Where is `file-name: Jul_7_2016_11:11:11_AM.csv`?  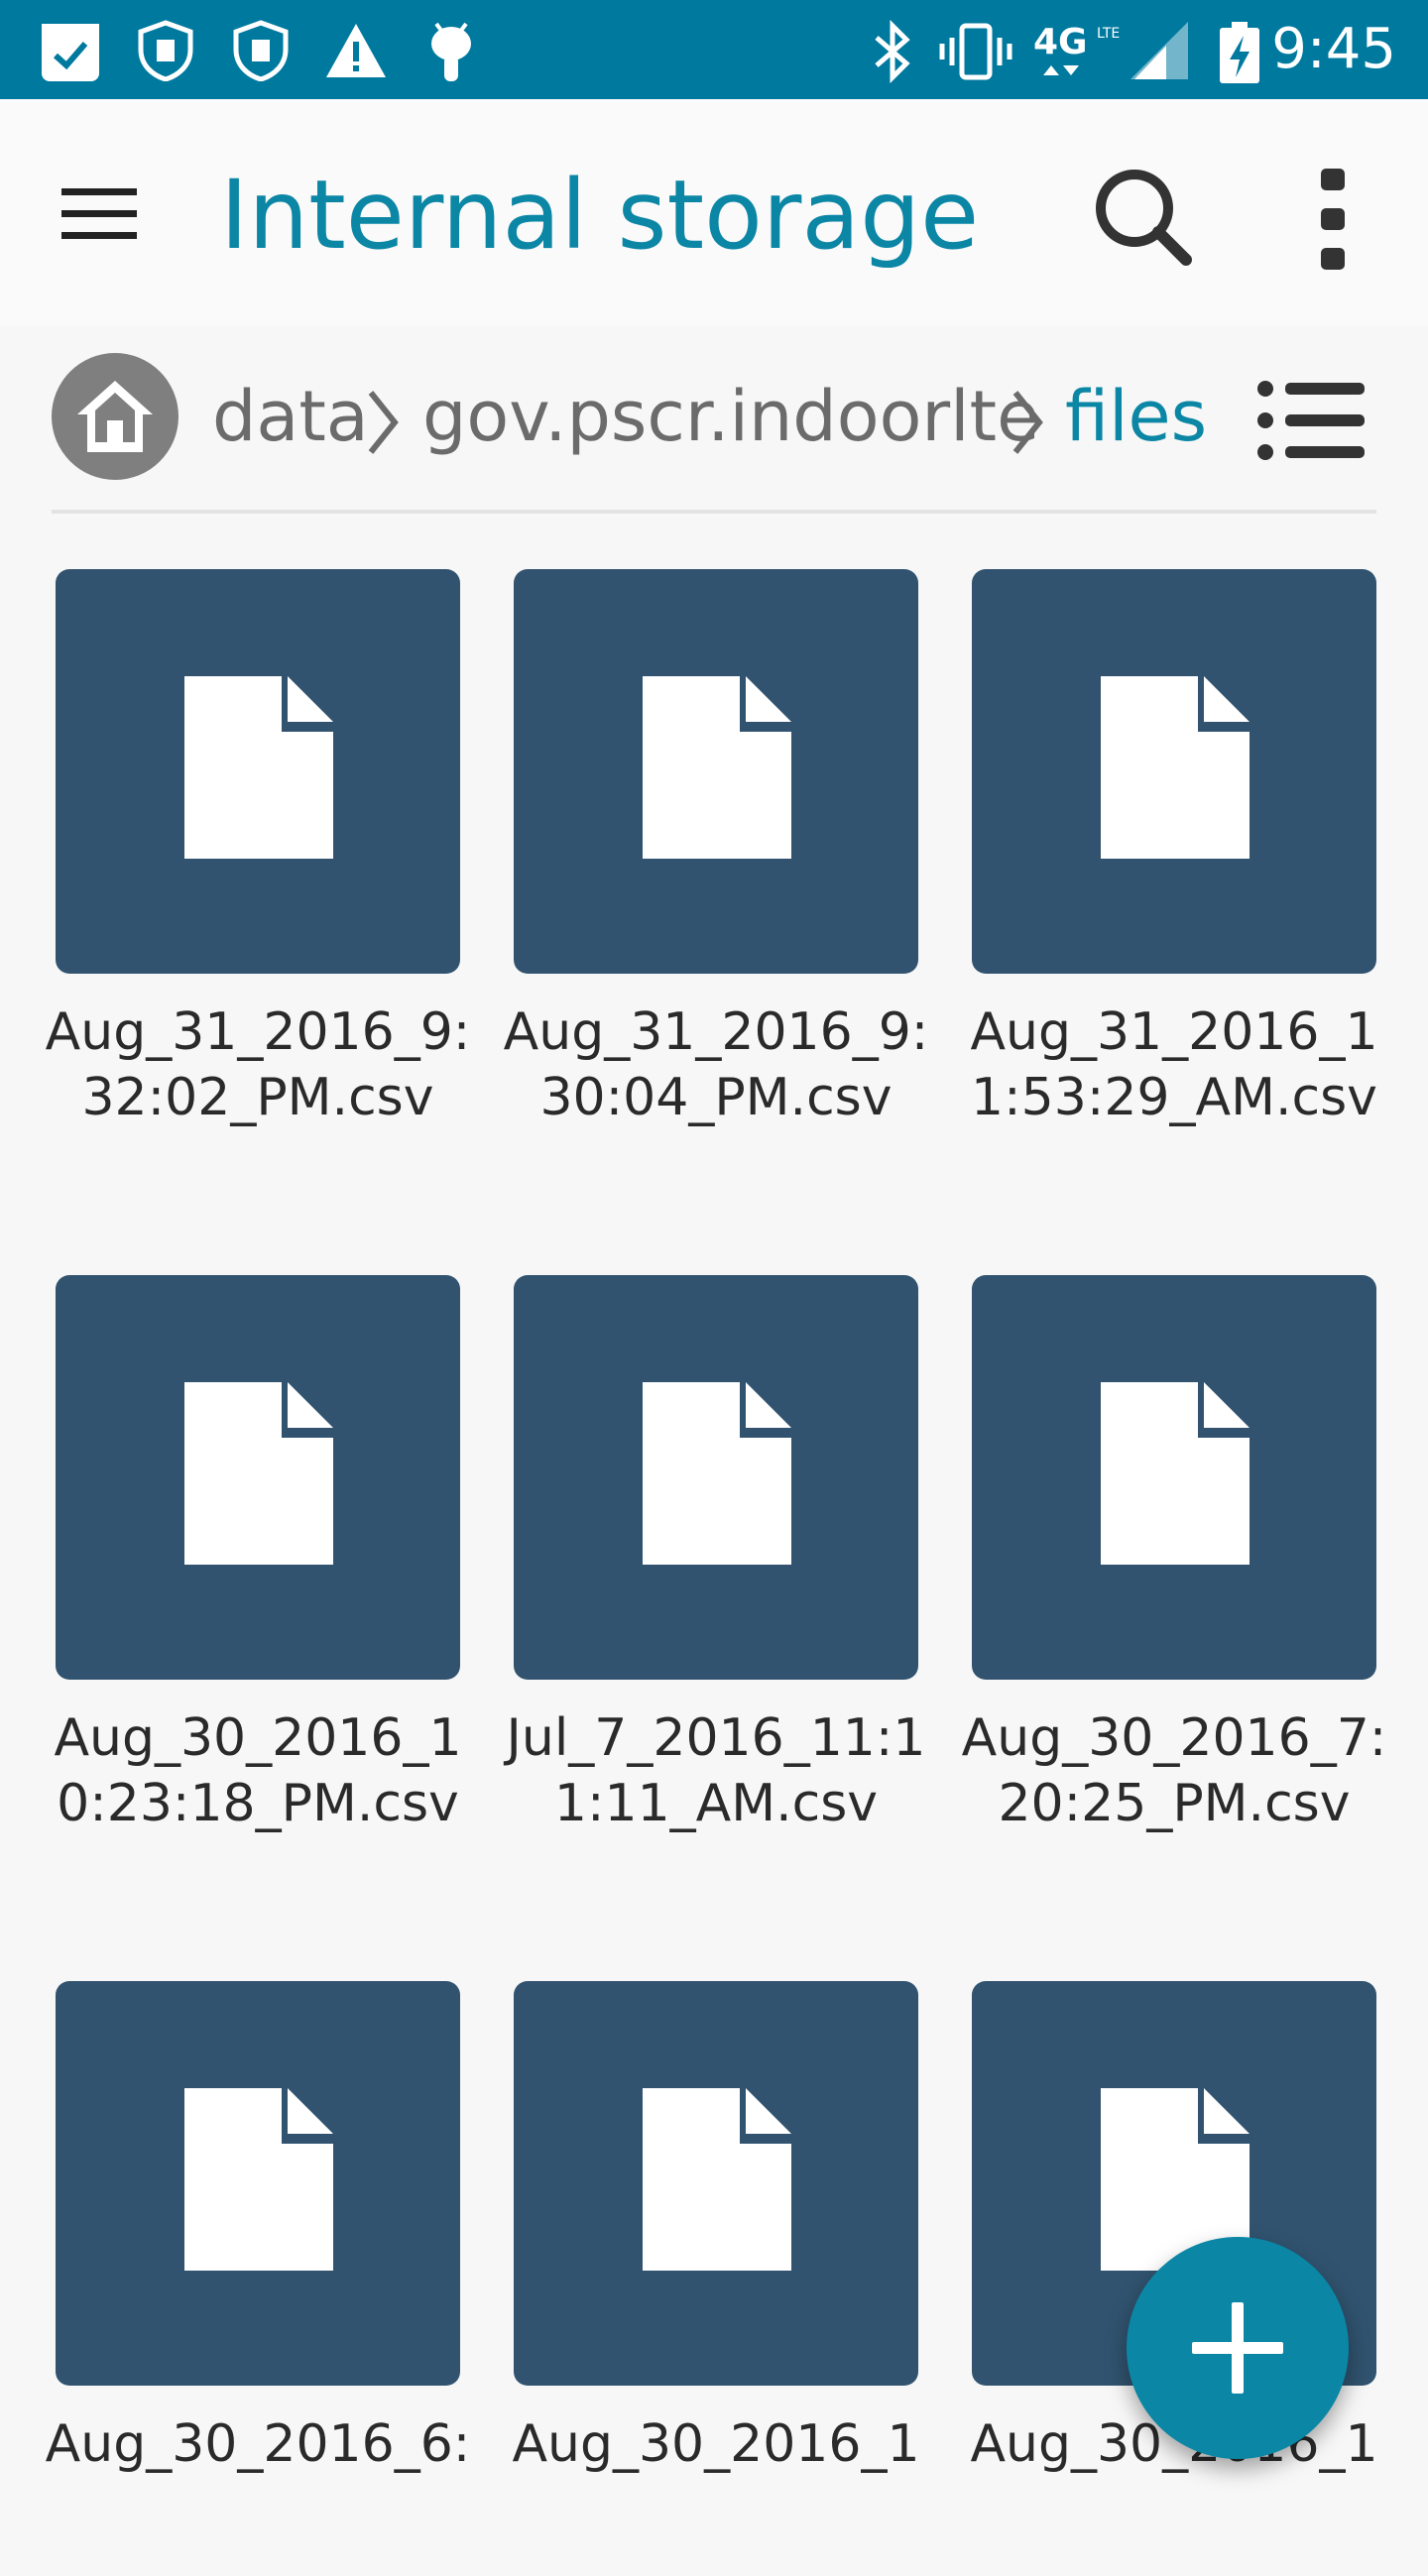 file-name: Jul_7_2016_11:11:11_AM.csv is located at coordinates (716, 1770).